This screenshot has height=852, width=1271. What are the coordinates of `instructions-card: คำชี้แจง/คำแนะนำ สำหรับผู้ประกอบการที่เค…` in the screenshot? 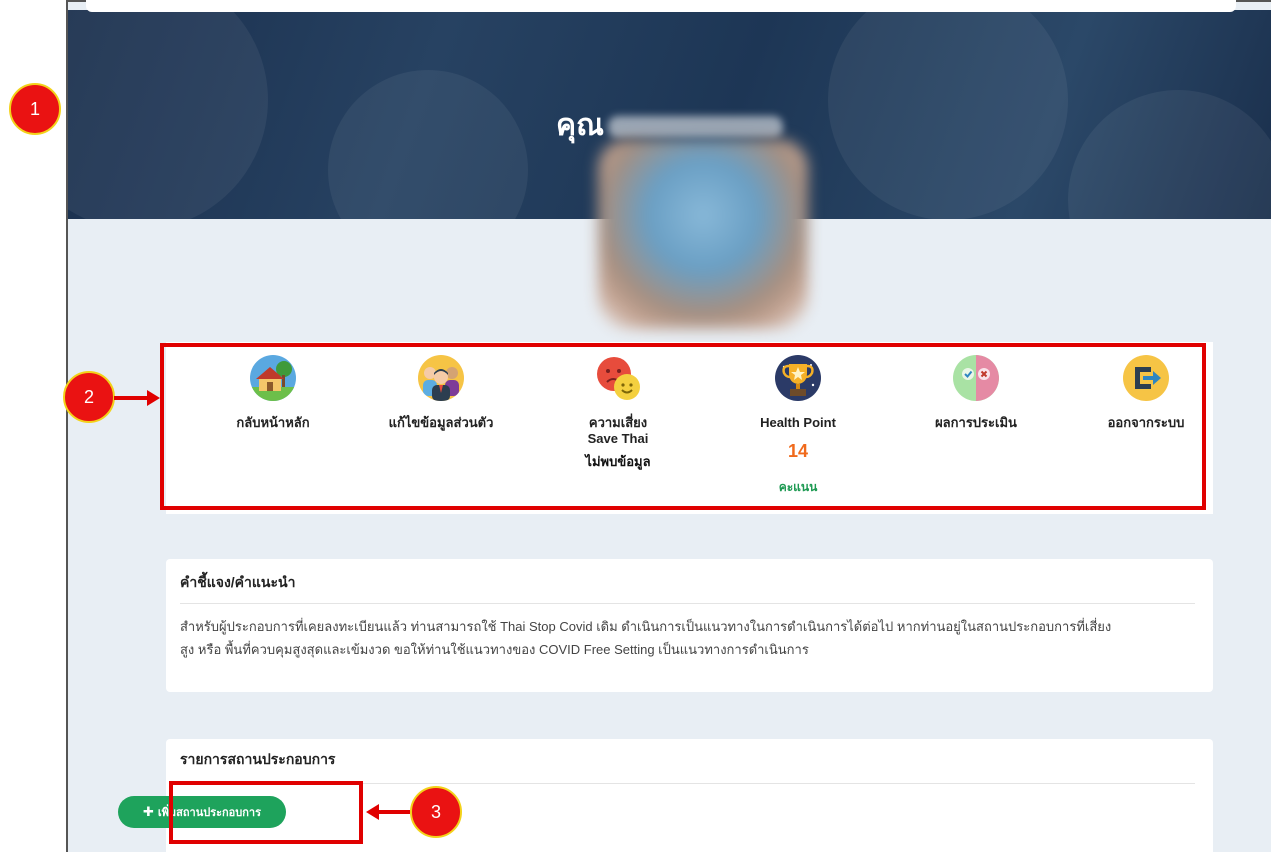 It's located at (689, 625).